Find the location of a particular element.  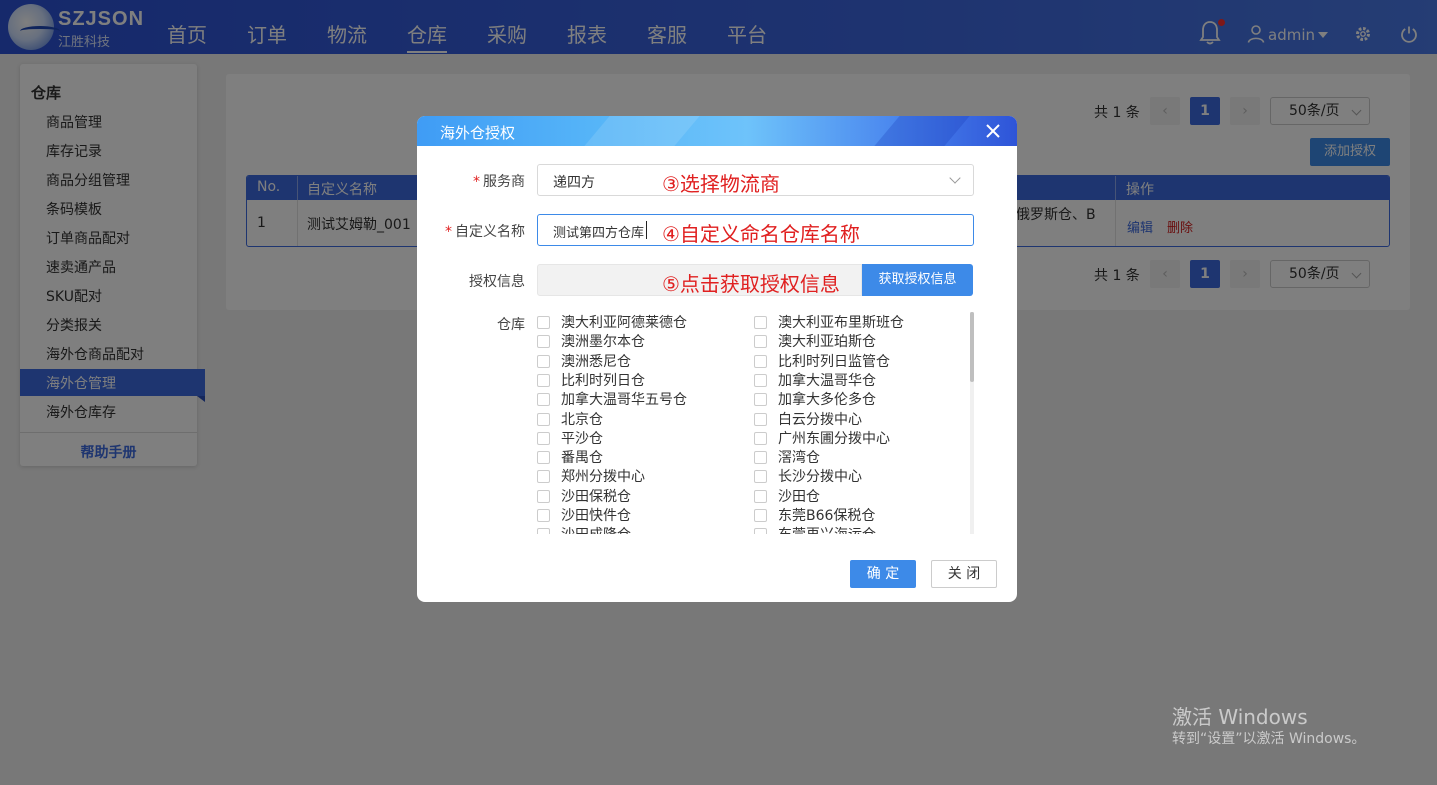

warehouse-option-label: 平沙仓 is located at coordinates (582, 439).